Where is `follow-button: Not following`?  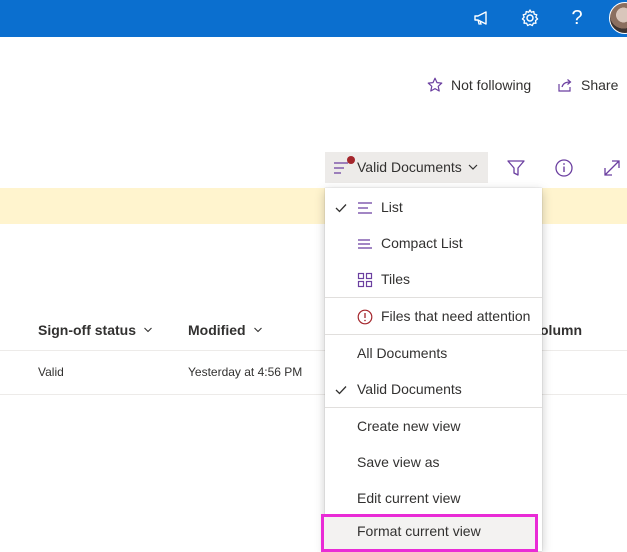 follow-button: Not following is located at coordinates (479, 85).